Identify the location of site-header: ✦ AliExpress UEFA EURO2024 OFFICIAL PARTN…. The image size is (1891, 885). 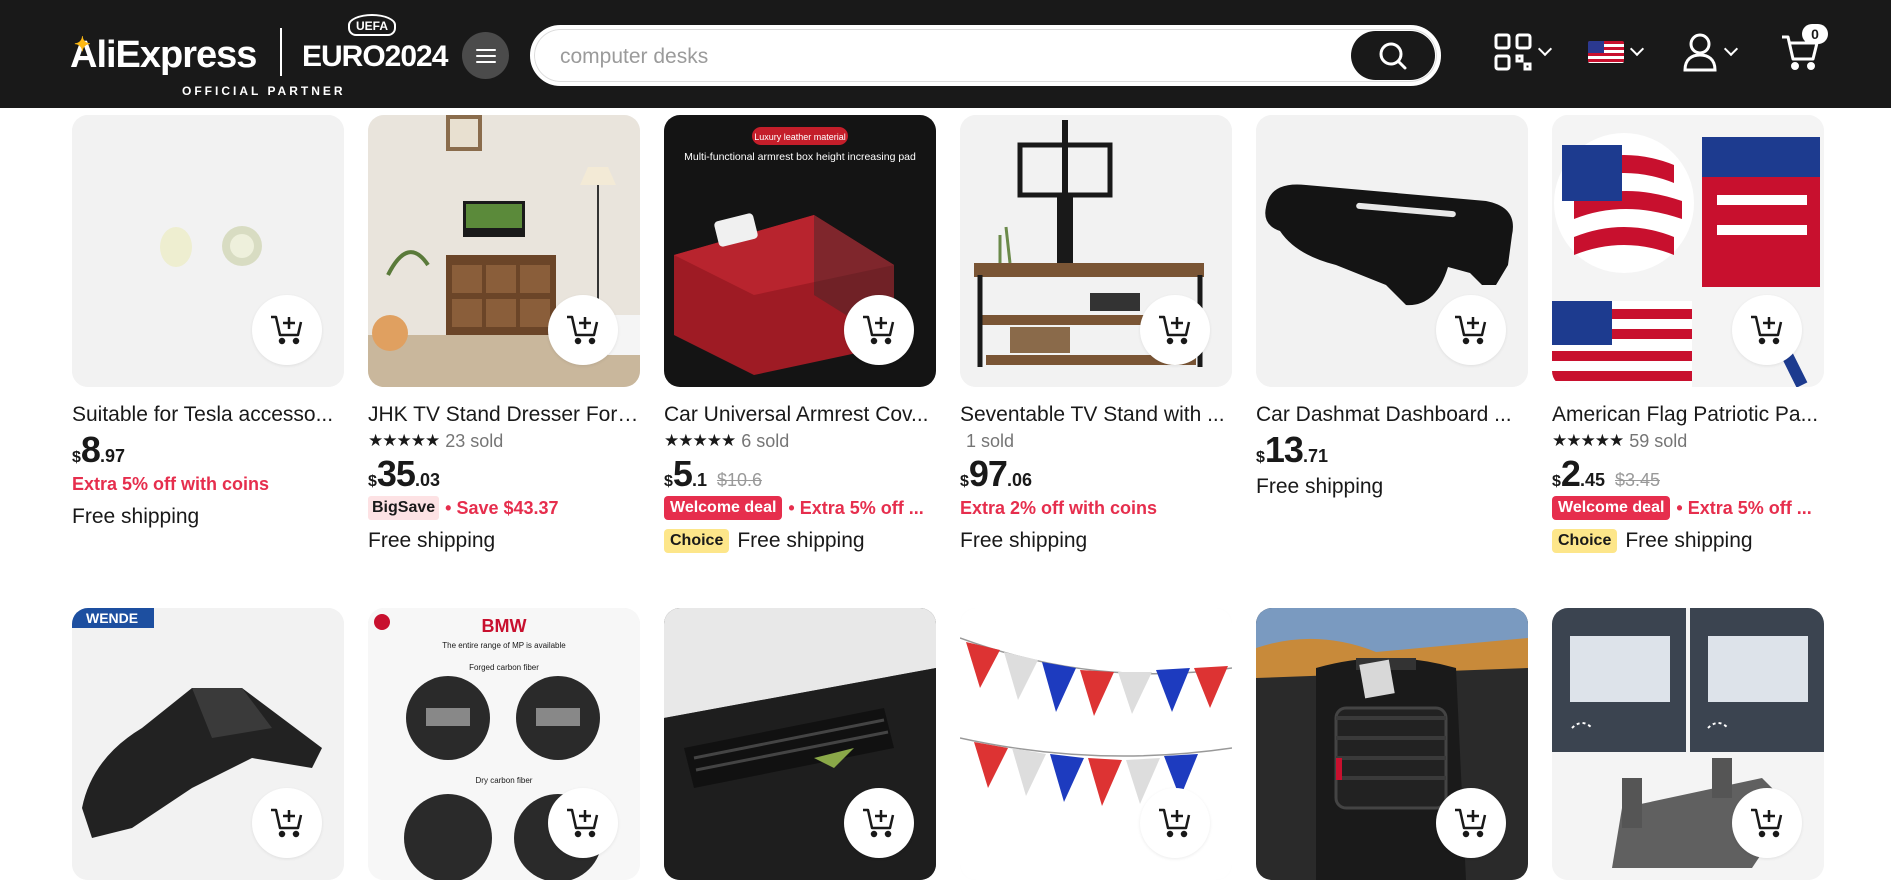
(945, 54).